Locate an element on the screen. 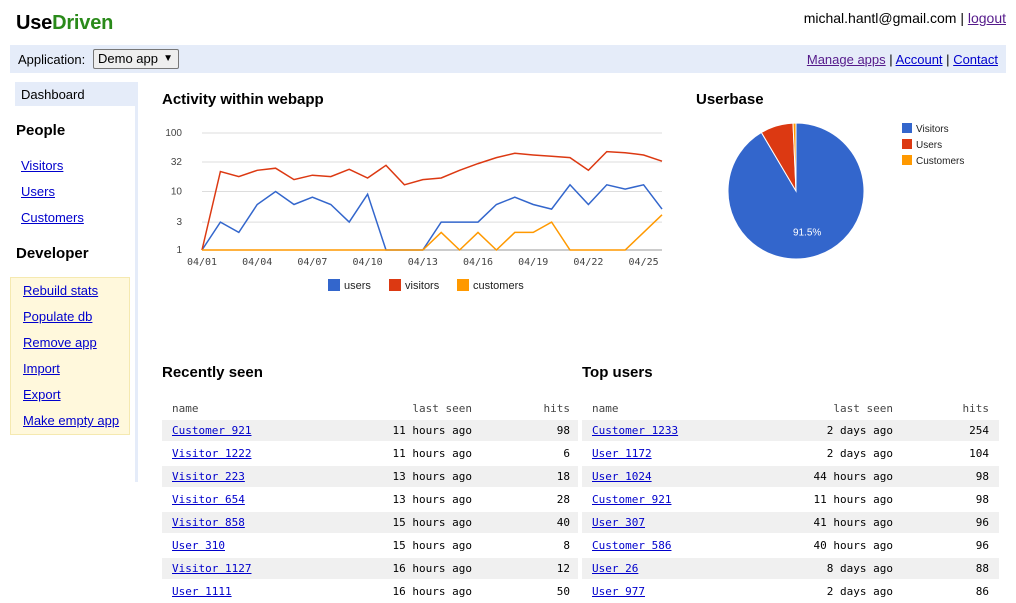 Image resolution: width=1016 pixels, height=603 pixels. application-select-value: Demo app is located at coordinates (128, 58).